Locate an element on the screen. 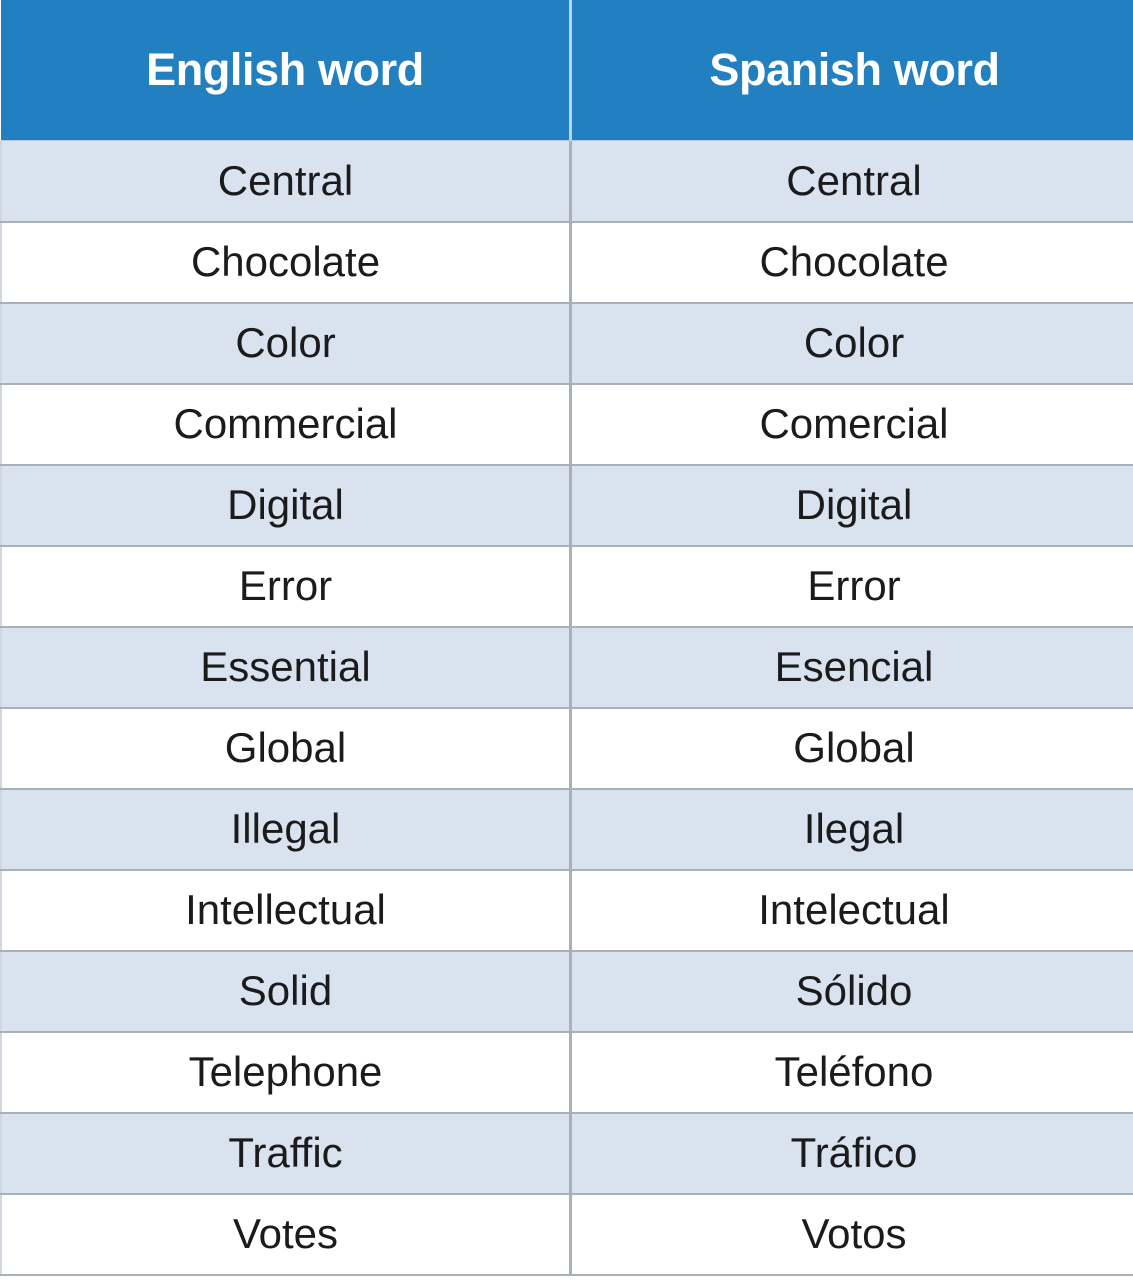 Image resolution: width=1133 pixels, height=1280 pixels. table-row: Illegal Ilegal is located at coordinates (566, 829).